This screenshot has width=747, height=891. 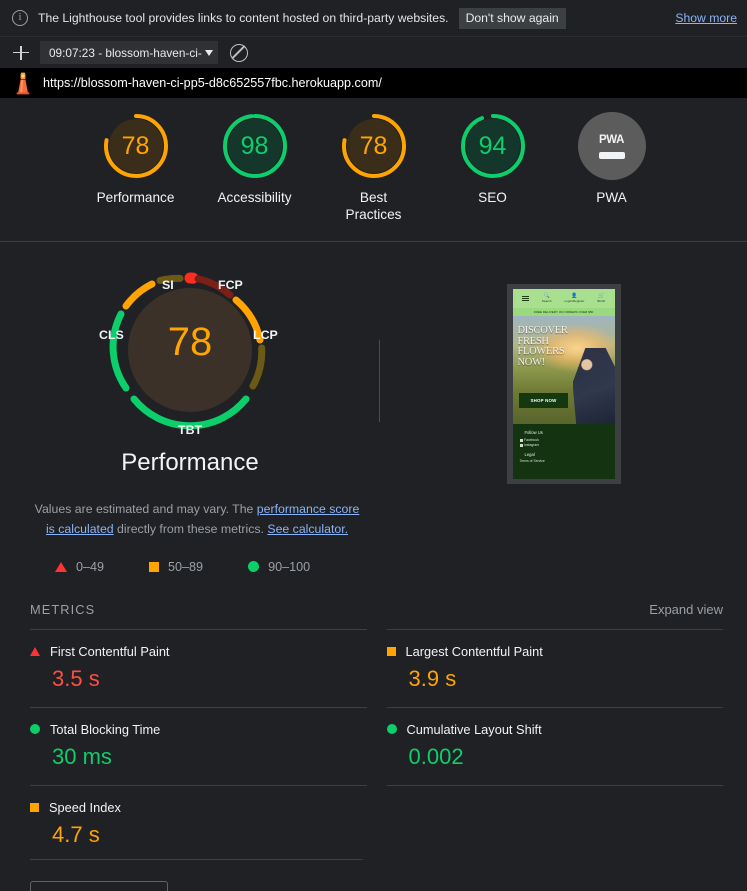 I want to click on metric-first-contentful-paint: First Contentful Paint 3.5 s, so click(x=198, y=667).